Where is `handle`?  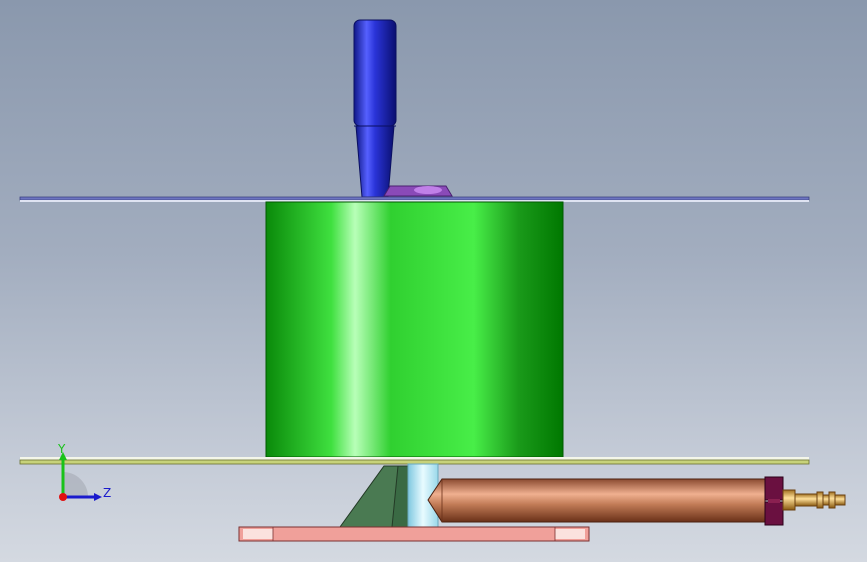
handle is located at coordinates (375, 108).